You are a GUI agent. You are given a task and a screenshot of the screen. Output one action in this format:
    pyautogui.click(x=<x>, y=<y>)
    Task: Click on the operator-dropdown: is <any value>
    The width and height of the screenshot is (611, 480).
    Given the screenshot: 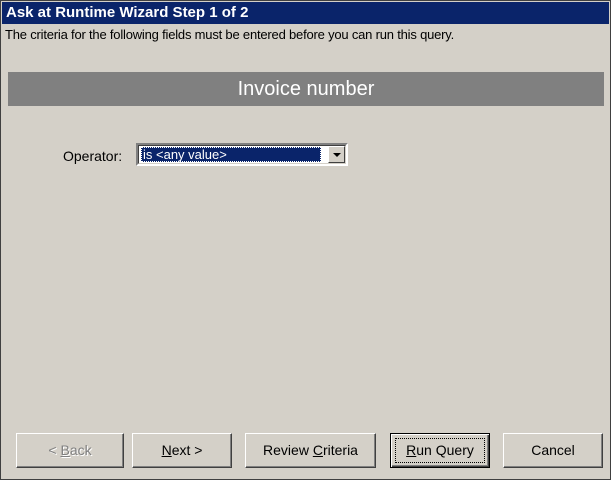 What is the action you would take?
    pyautogui.click(x=242, y=154)
    